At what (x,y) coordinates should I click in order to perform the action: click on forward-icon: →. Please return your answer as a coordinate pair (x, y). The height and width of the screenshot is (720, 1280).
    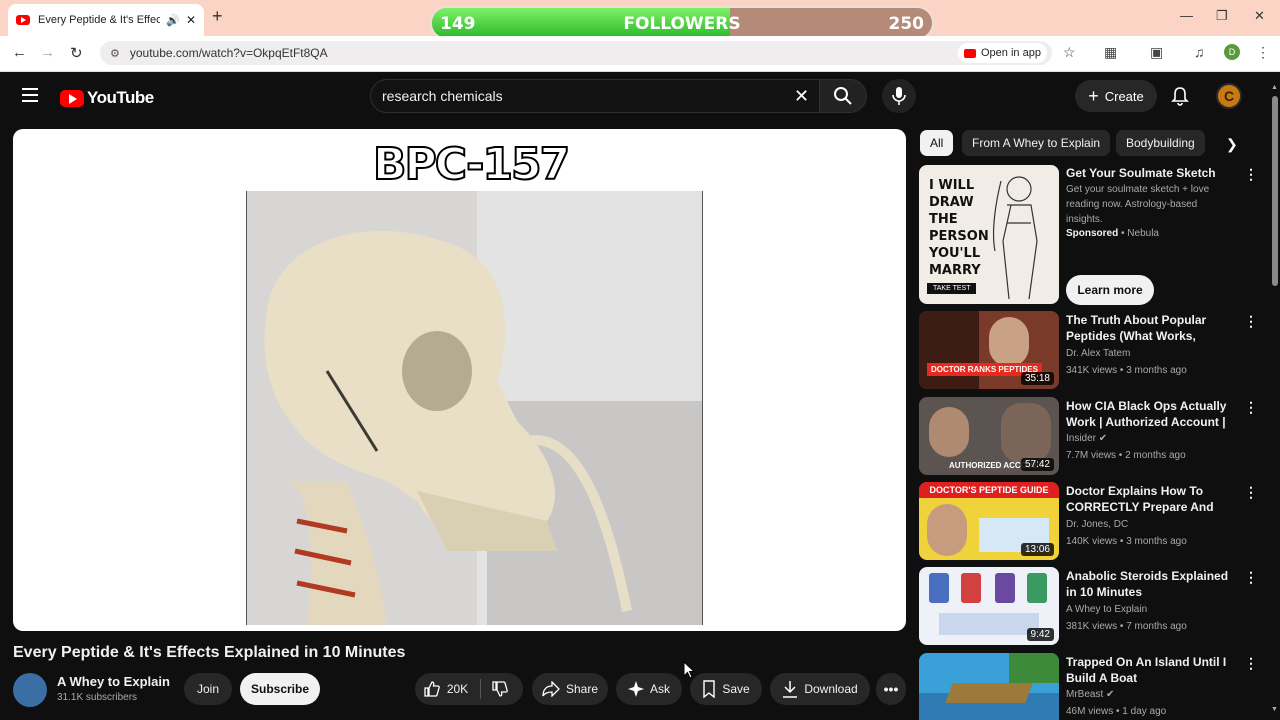
    Looking at the image, I should click on (47, 52).